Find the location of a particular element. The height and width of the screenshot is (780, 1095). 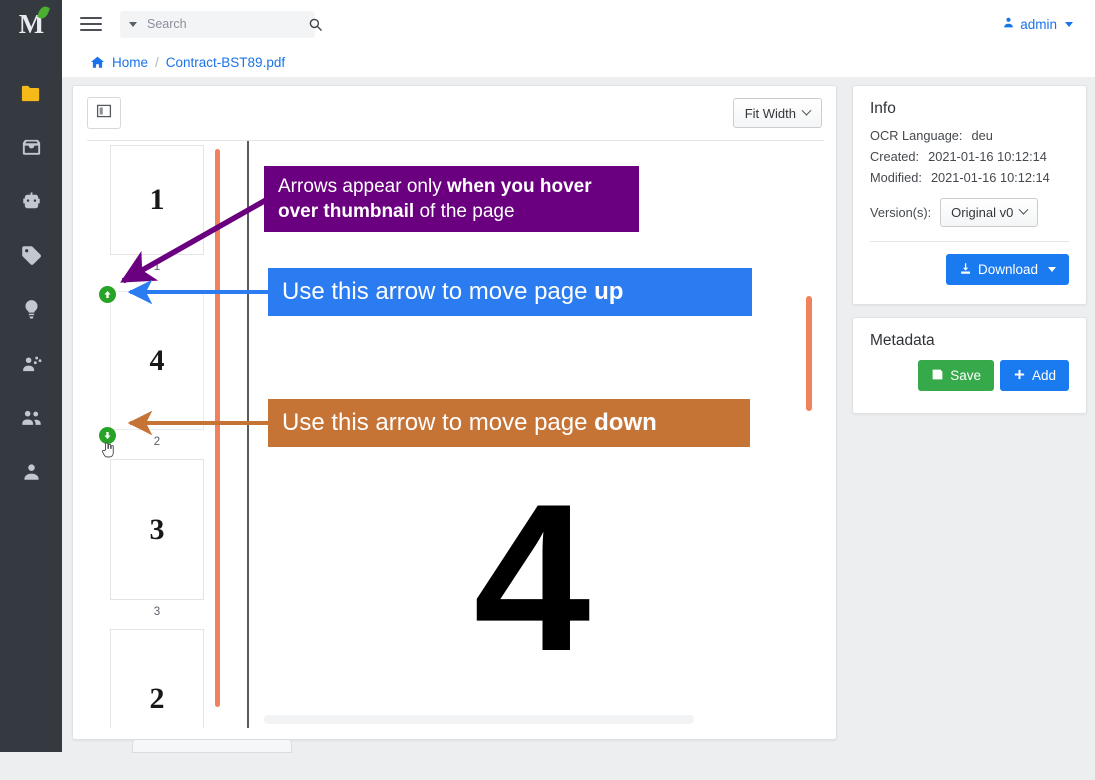

hamburger-icon is located at coordinates (91, 24).